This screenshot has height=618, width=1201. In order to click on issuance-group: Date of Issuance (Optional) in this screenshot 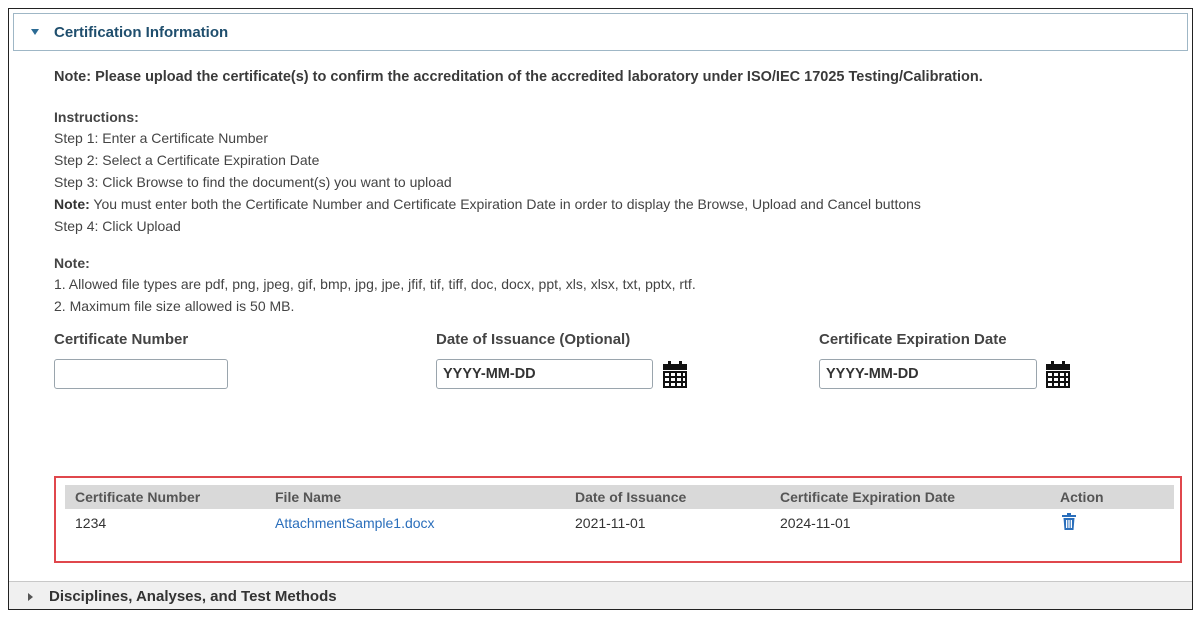, I will do `click(533, 339)`.